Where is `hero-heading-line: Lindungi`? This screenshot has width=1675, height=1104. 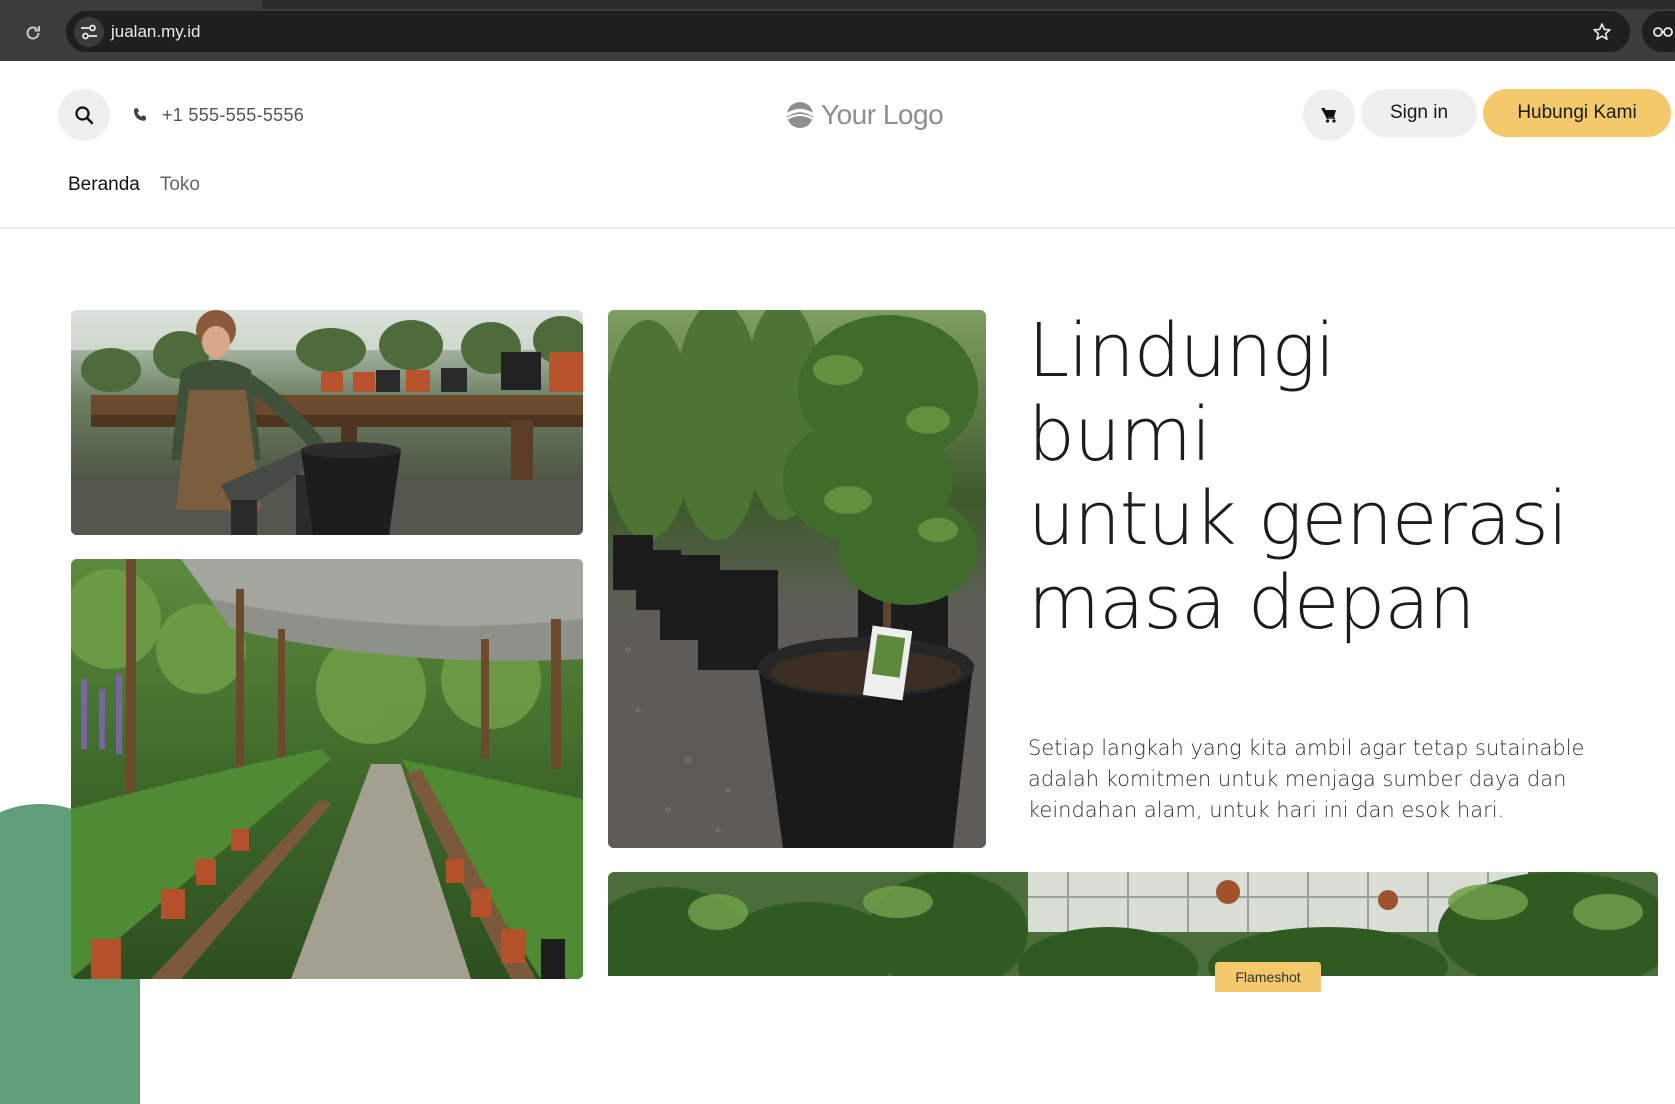 hero-heading-line: Lindungi is located at coordinates (1181, 351).